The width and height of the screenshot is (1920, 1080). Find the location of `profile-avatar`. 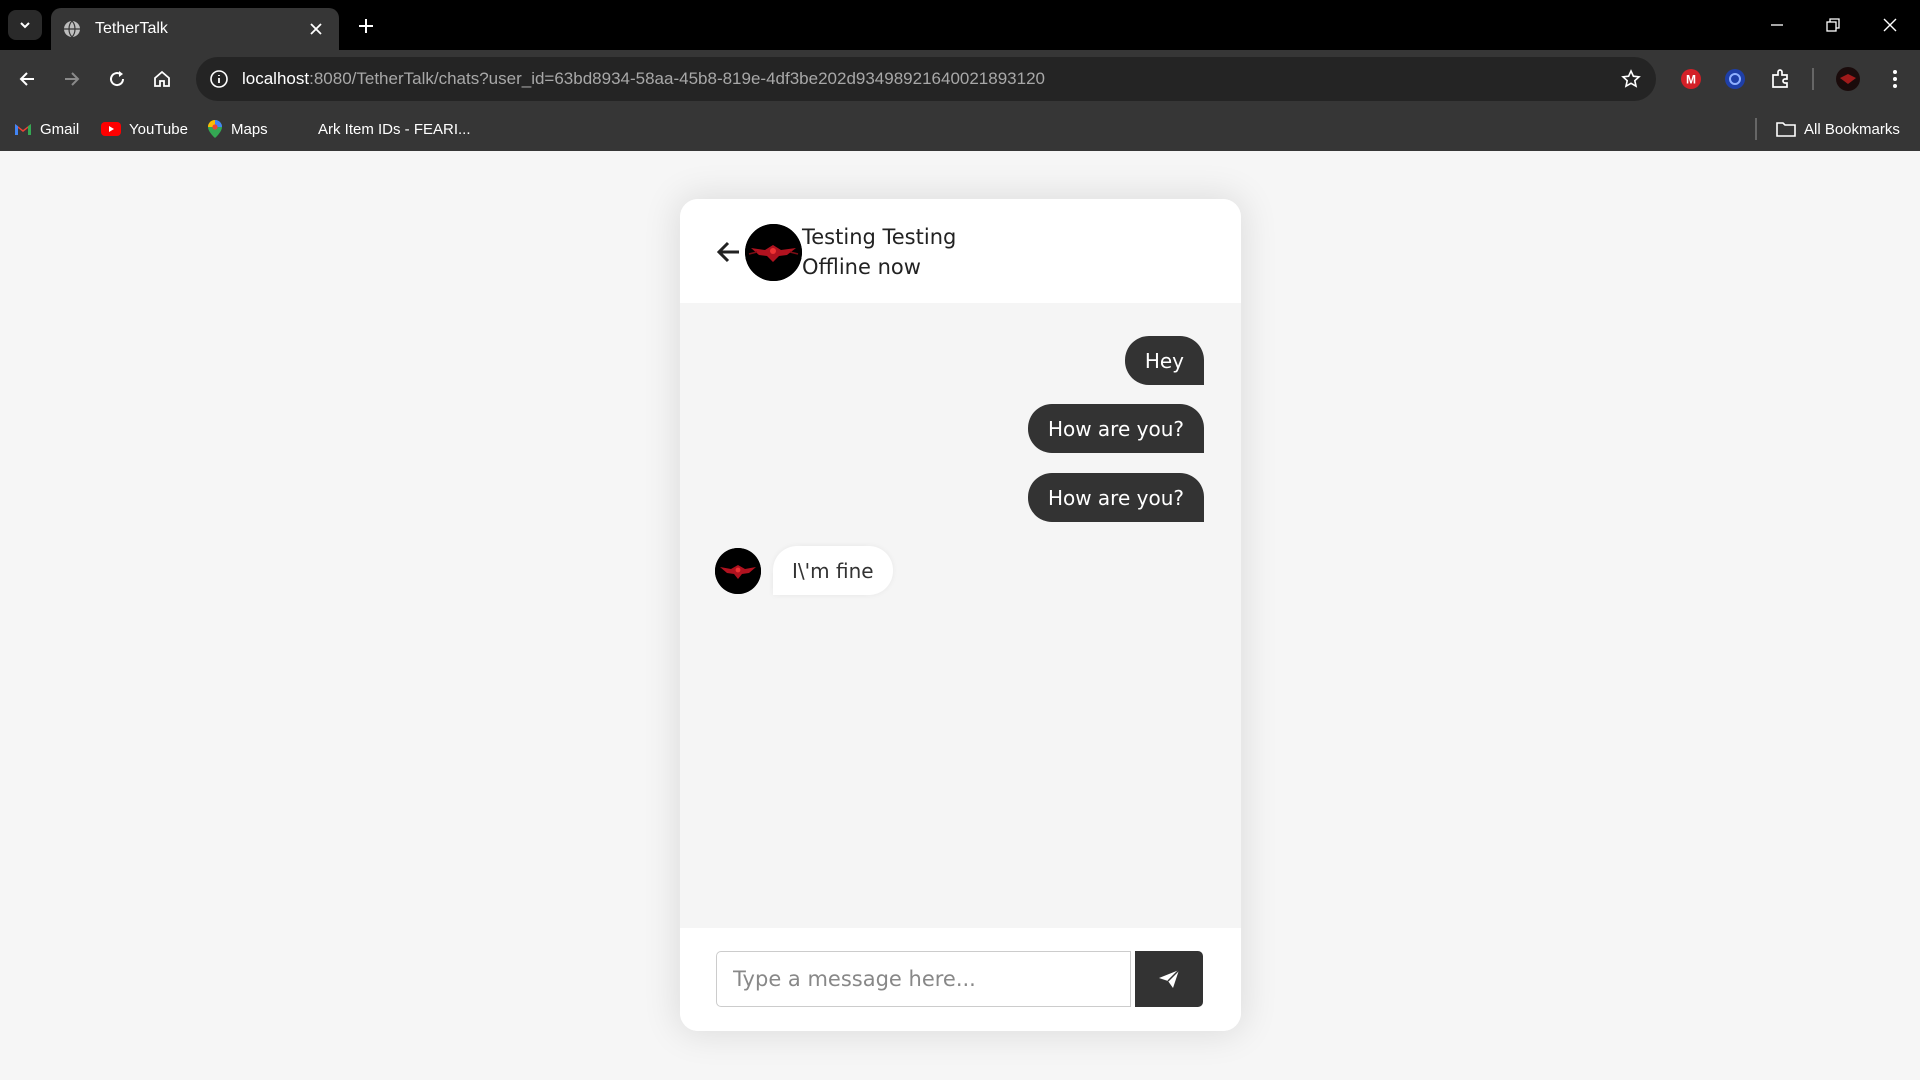

profile-avatar is located at coordinates (1848, 79).